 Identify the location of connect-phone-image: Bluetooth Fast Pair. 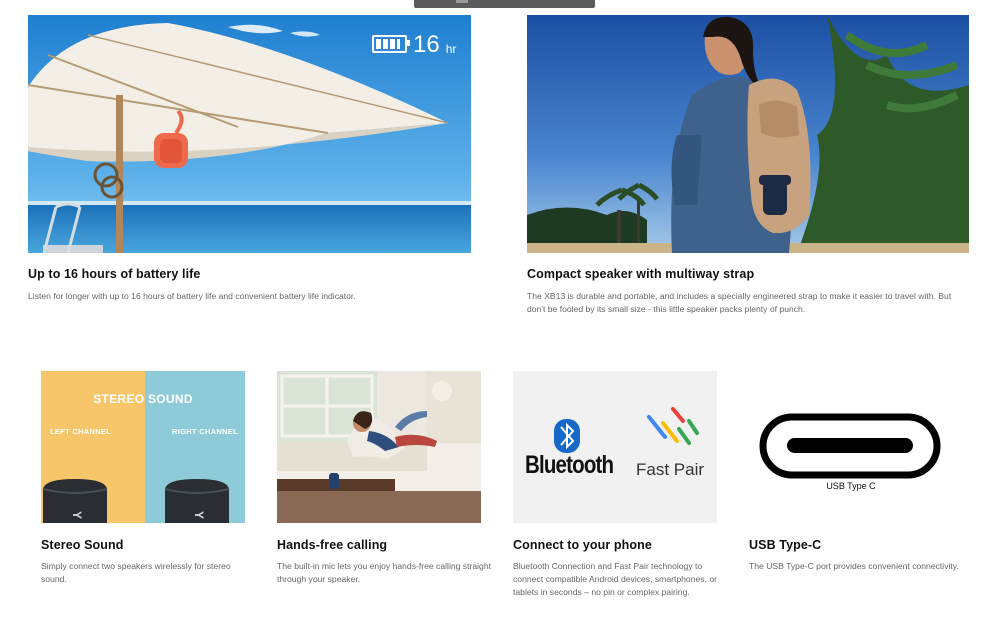
(615, 447).